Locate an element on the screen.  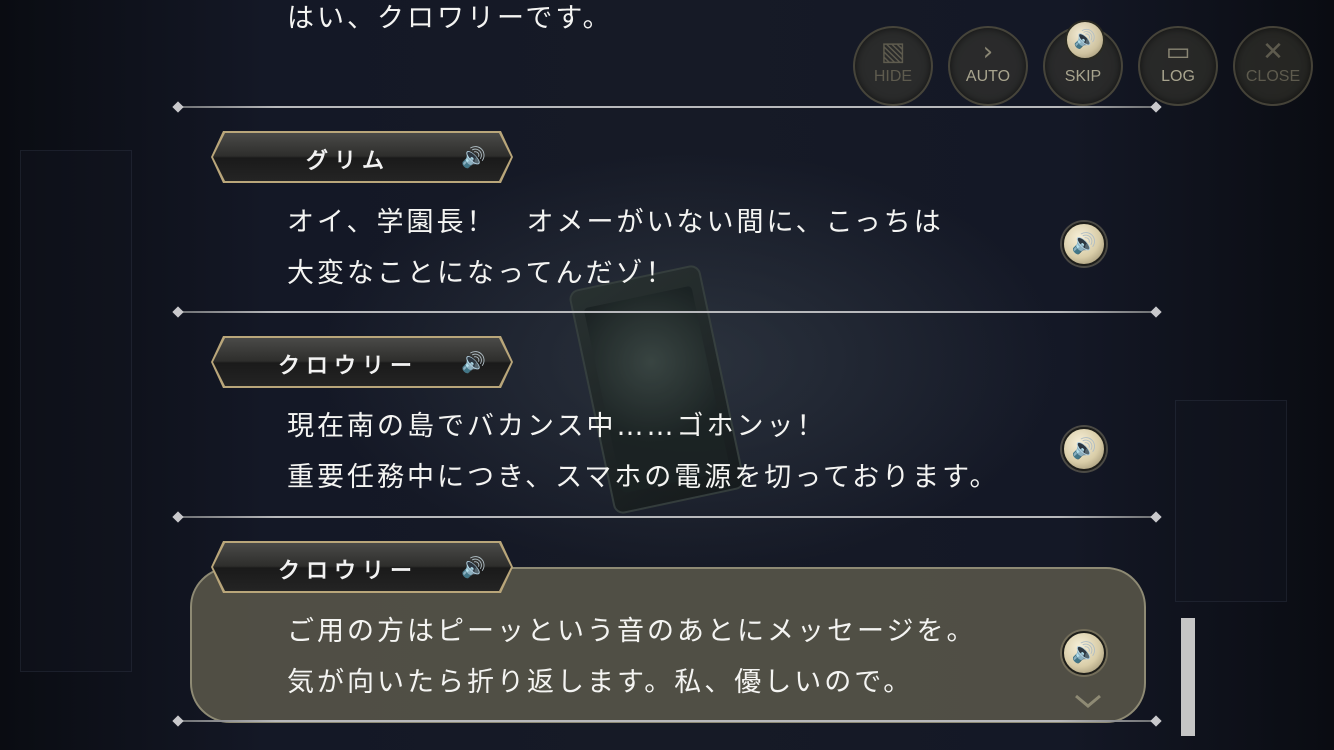
auto-button: › AUTO is located at coordinates (988, 66).